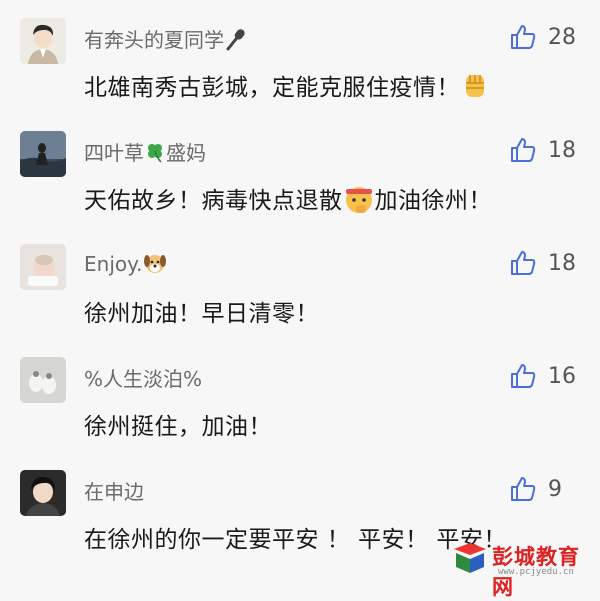 The height and width of the screenshot is (601, 600). I want to click on dog-face-icon, so click(155, 265).